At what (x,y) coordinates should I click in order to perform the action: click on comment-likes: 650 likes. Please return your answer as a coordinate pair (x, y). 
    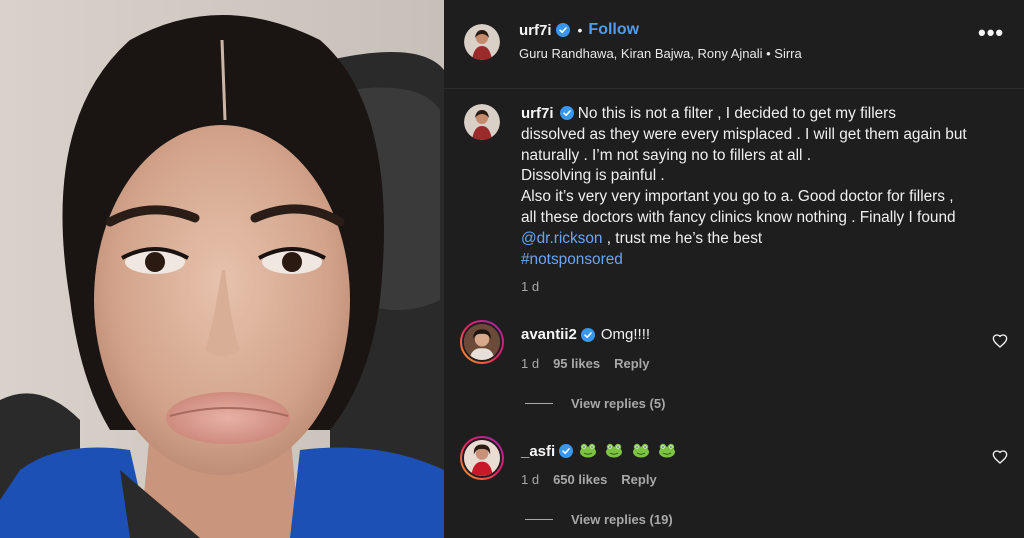
    Looking at the image, I should click on (580, 479).